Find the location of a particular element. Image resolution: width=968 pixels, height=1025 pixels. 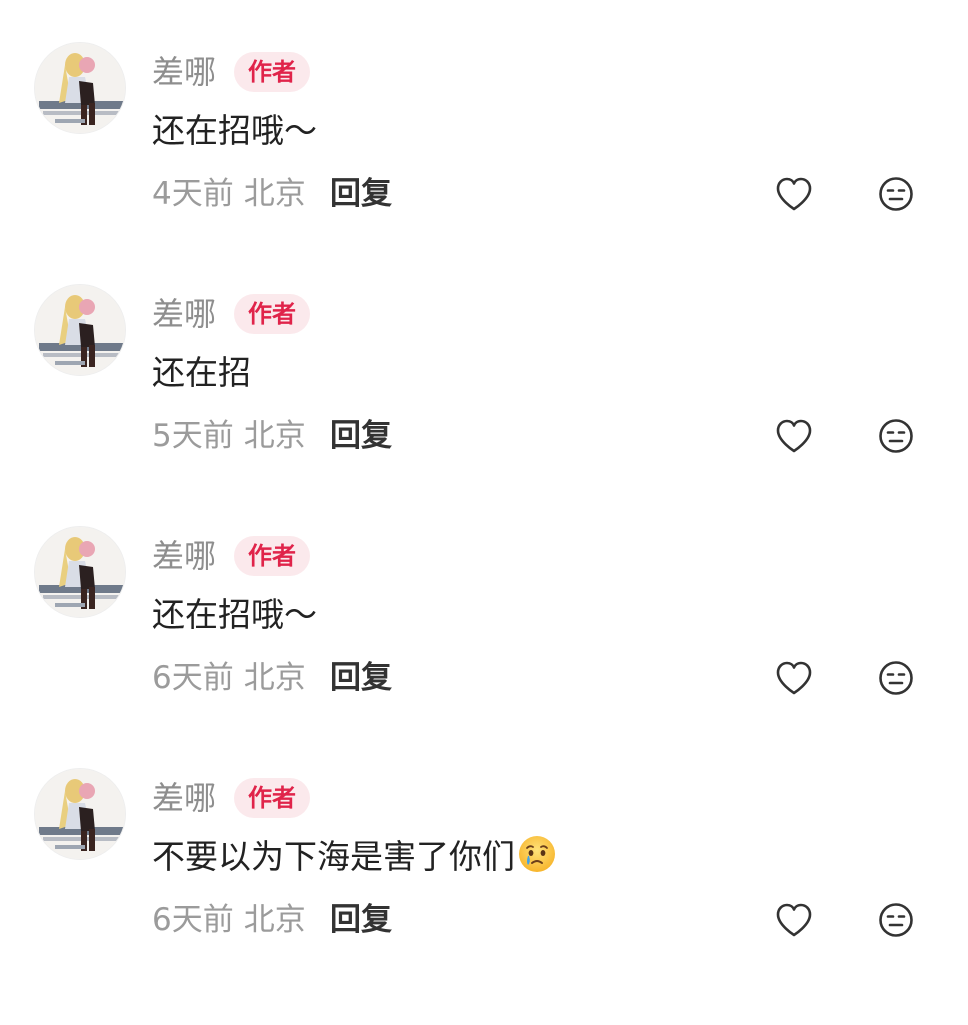

comment-time: 4天前 is located at coordinates (193, 194).